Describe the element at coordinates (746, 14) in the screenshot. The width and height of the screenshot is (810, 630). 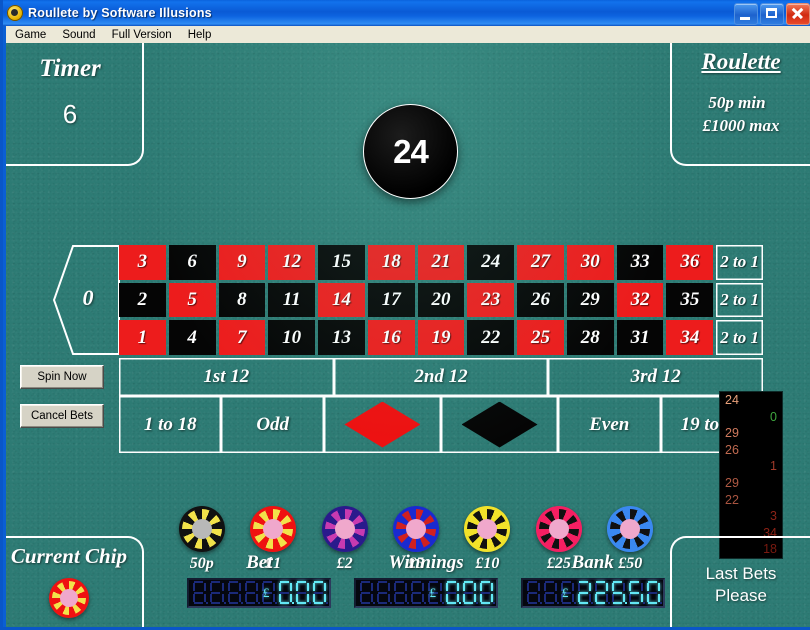
I see `minimize-button` at that location.